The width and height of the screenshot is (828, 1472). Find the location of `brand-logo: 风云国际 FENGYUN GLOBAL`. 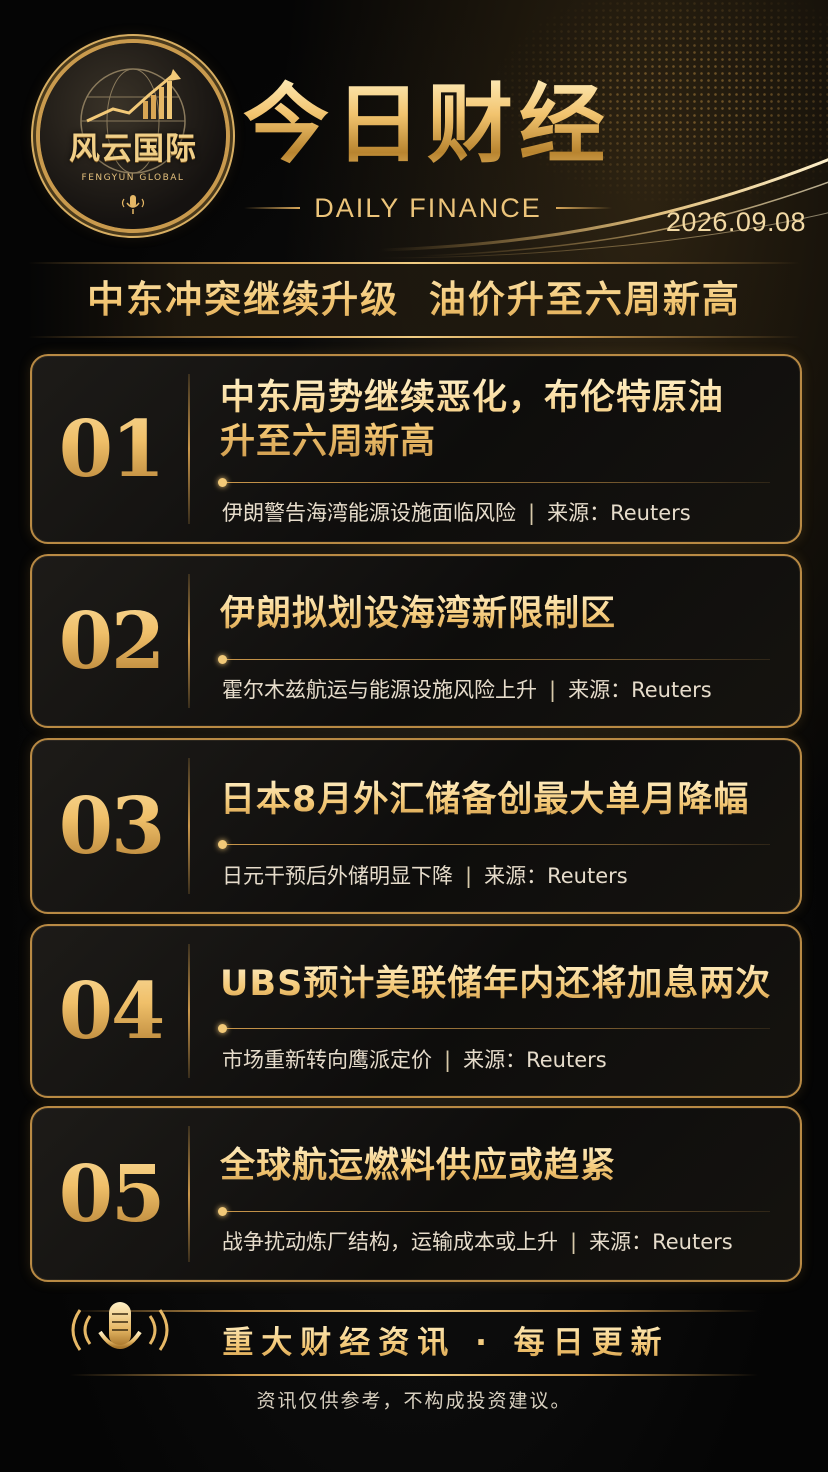

brand-logo: 风云国际 FENGYUN GLOBAL is located at coordinates (133, 136).